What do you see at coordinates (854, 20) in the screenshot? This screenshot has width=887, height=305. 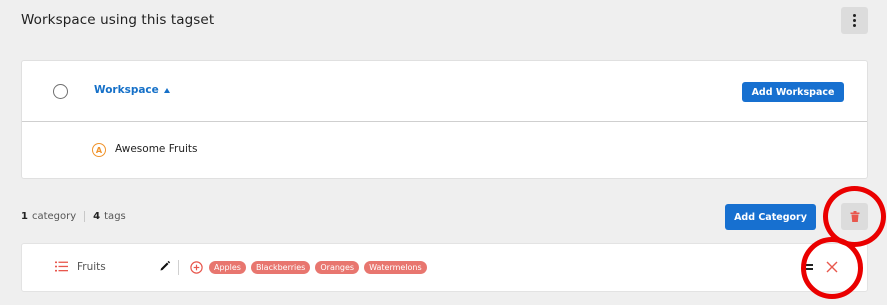 I see `more-options-button` at bounding box center [854, 20].